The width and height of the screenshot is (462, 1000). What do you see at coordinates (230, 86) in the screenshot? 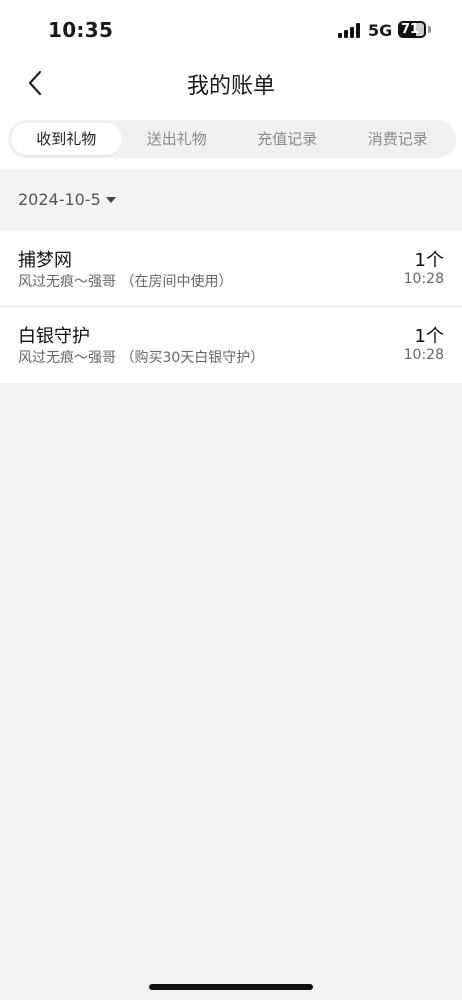
I see `page-title: 我的账单` at bounding box center [230, 86].